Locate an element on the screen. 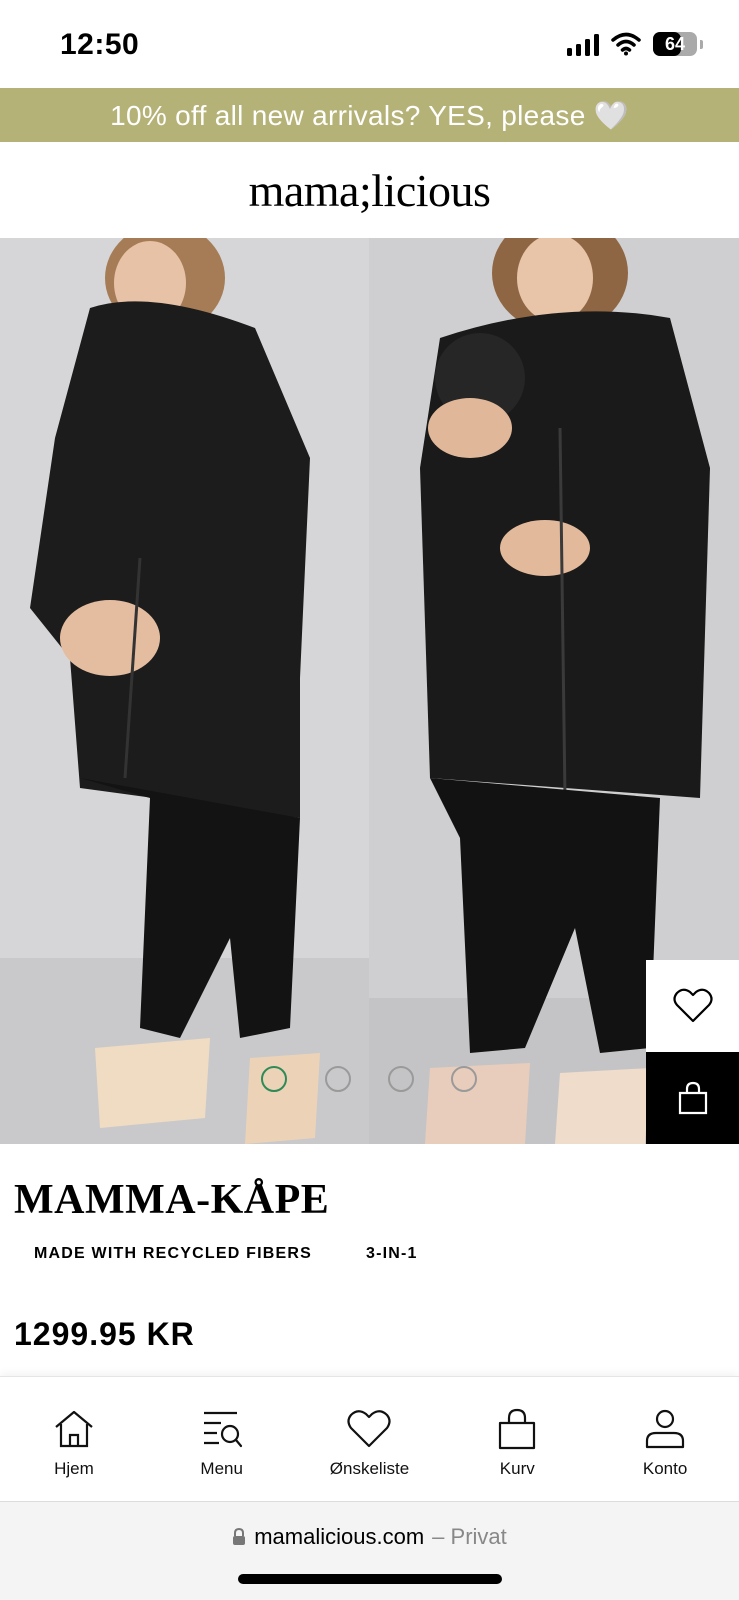 This screenshot has height=1600, width=739. nav-label: Hjem is located at coordinates (74, 1468).